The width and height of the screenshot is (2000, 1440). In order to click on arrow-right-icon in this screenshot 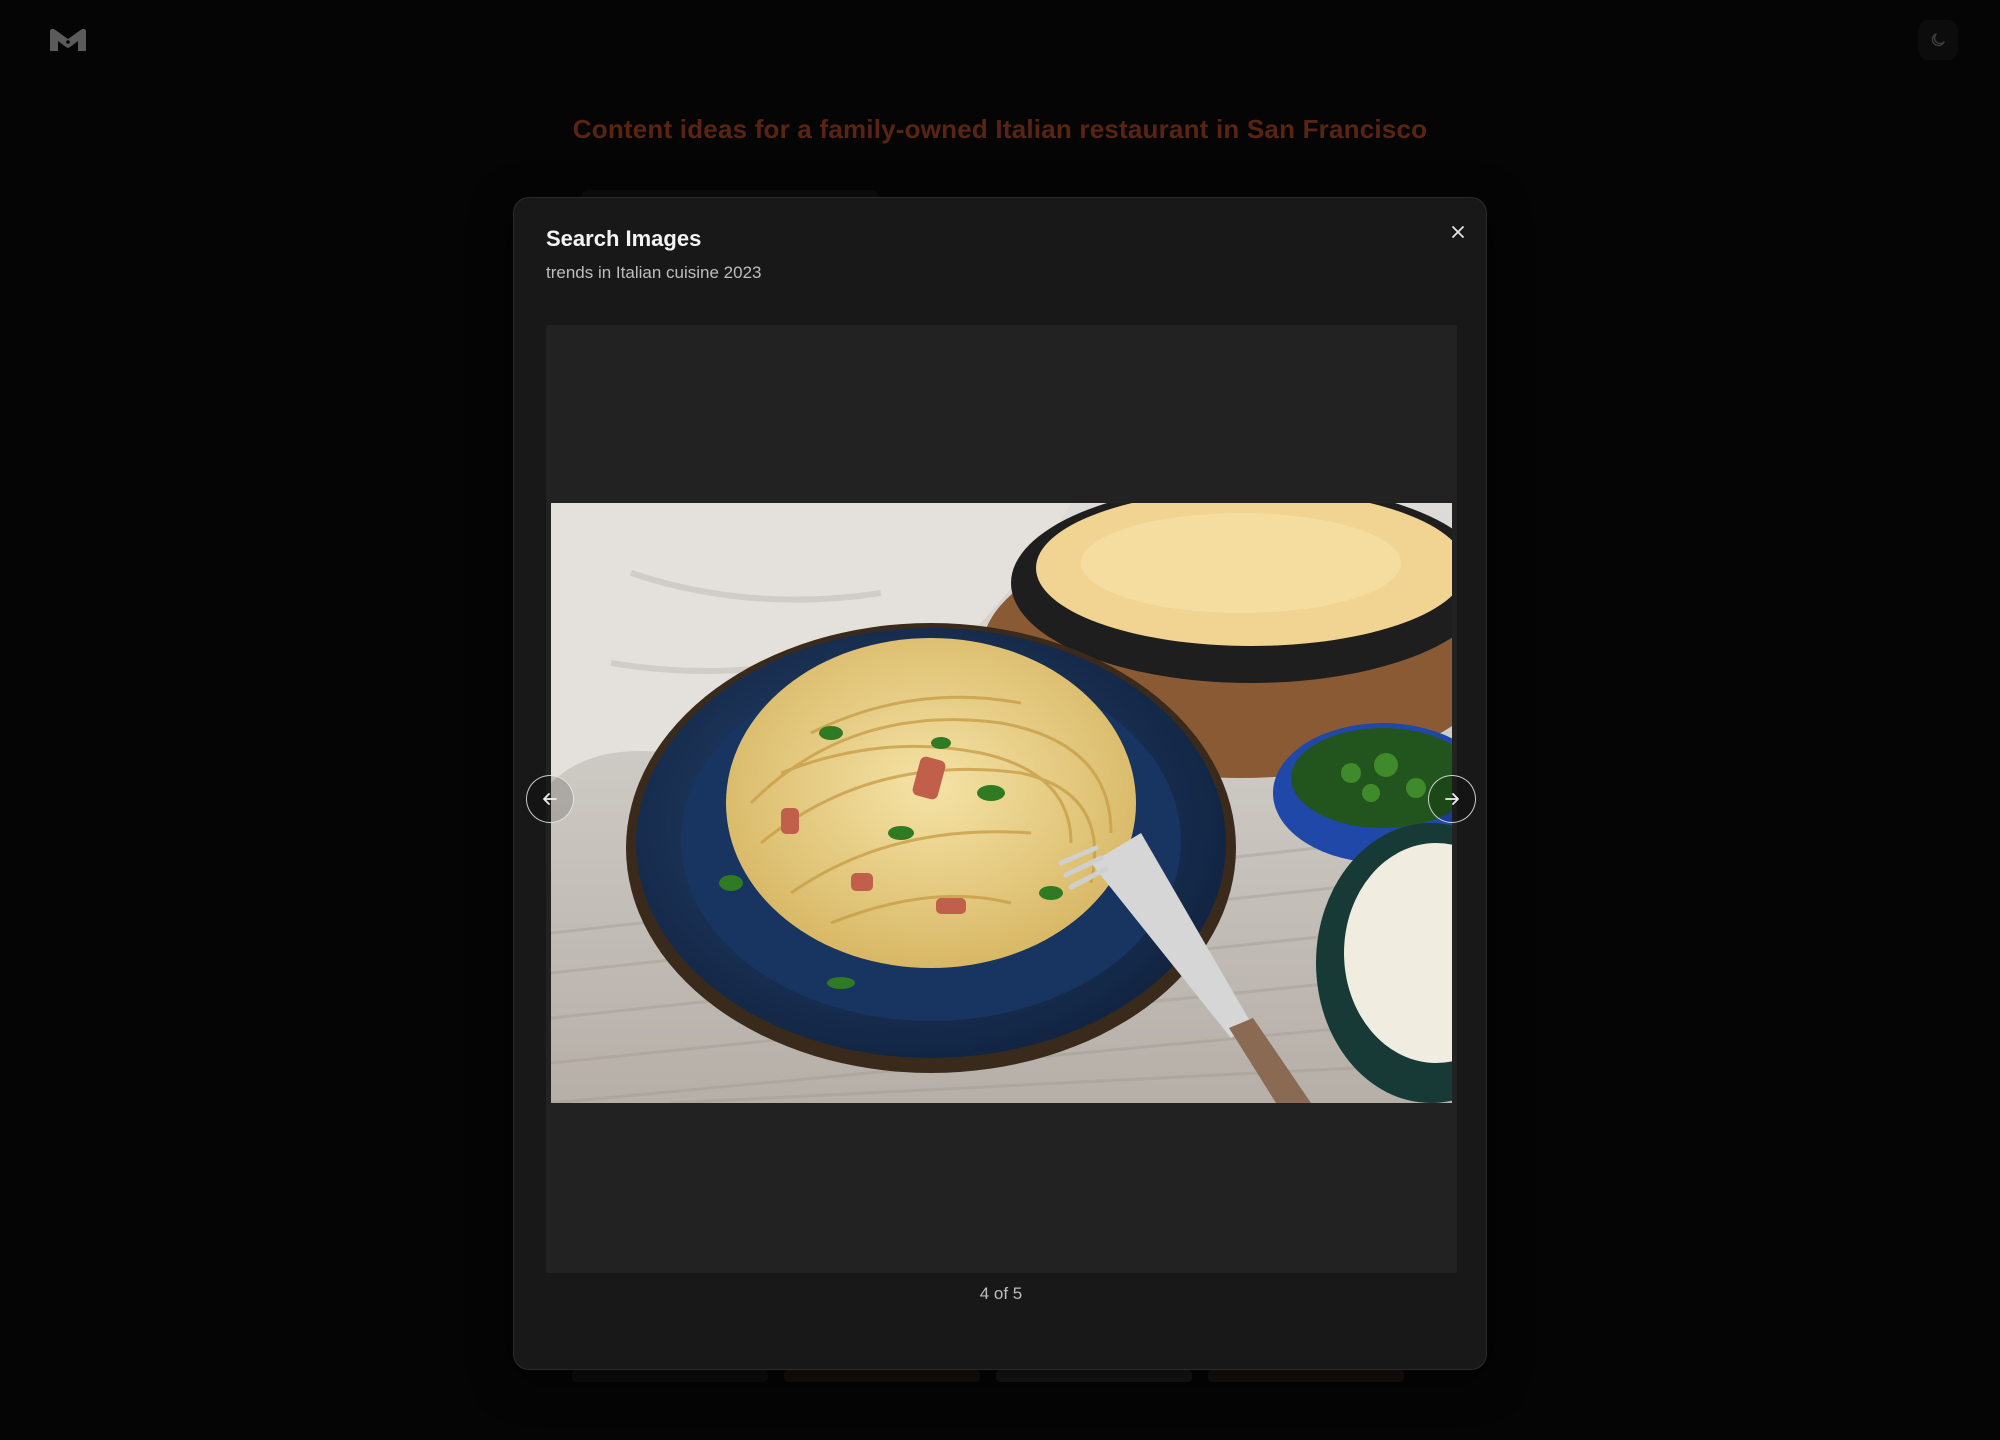, I will do `click(1452, 799)`.